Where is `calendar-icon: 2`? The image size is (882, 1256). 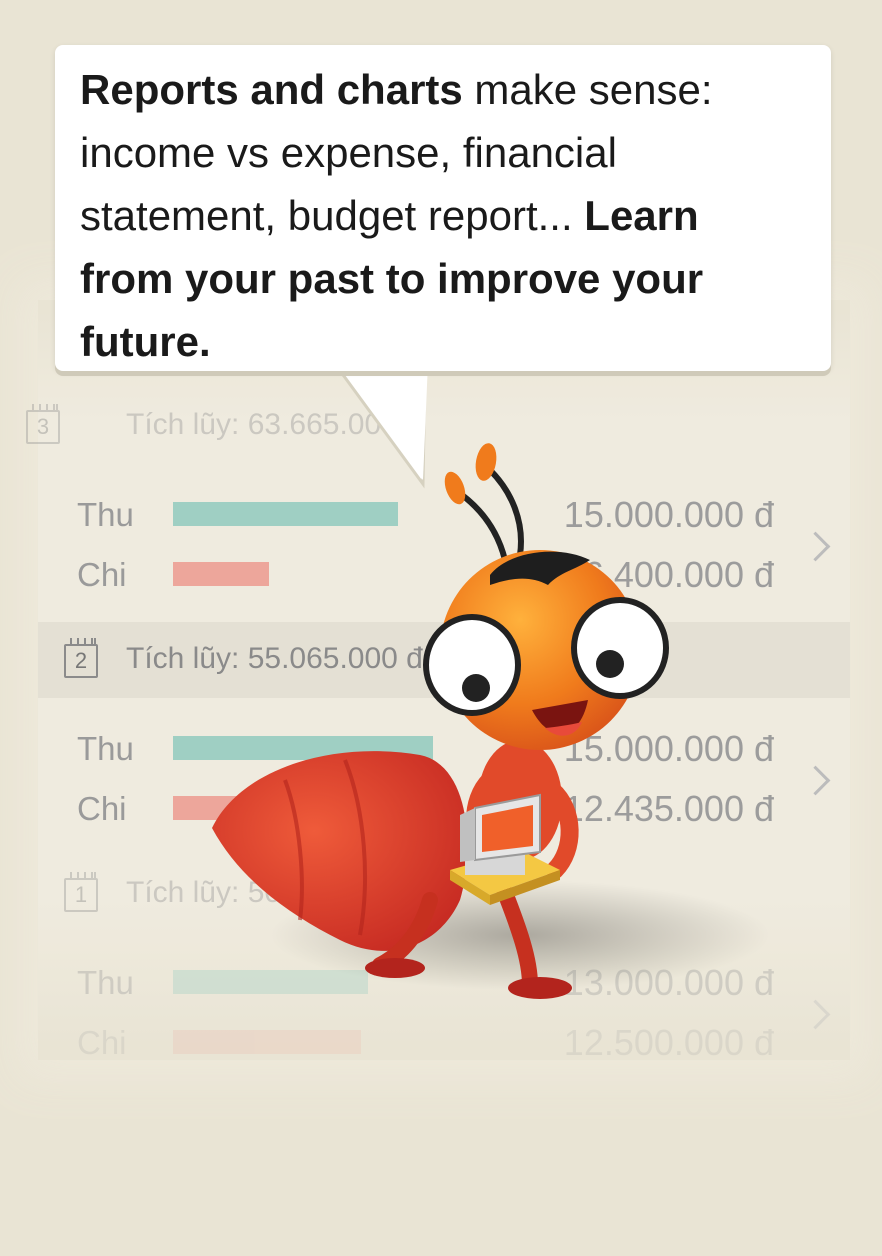
calendar-icon: 2 is located at coordinates (81, 658).